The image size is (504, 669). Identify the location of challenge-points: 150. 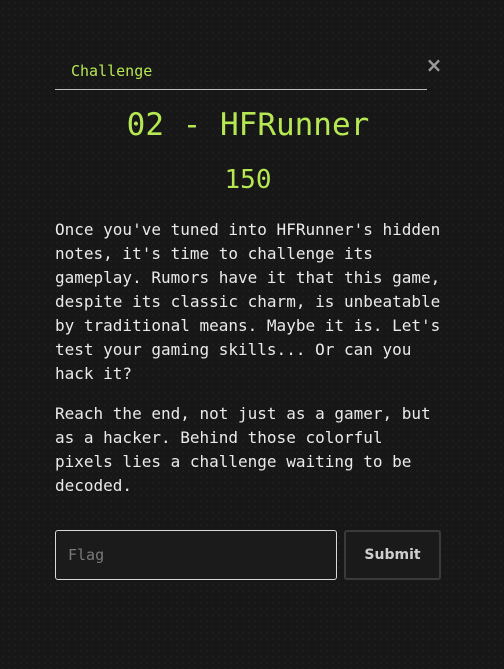
(248, 180).